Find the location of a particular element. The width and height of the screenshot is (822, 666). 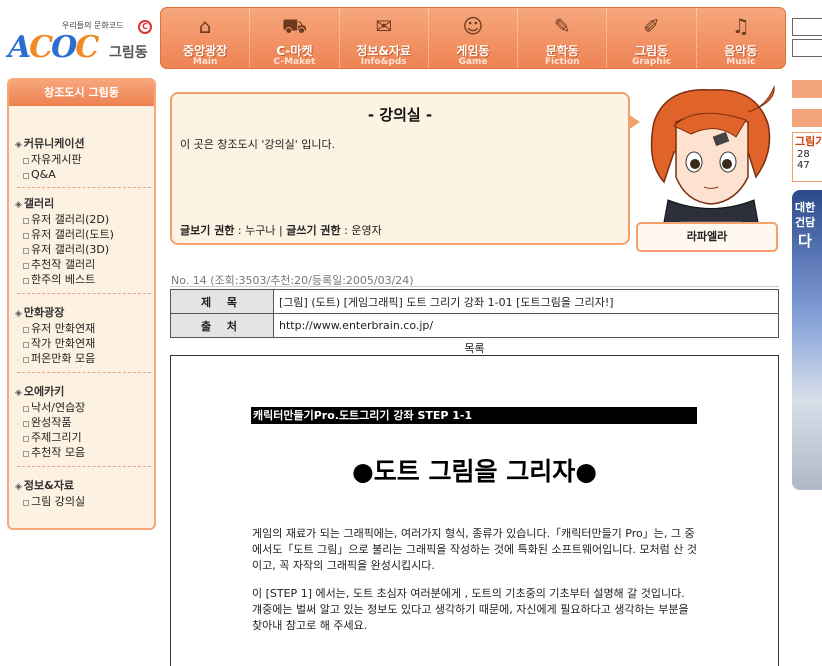

sidebar-item-free-board: 자유게시판 is located at coordinates (82, 159).